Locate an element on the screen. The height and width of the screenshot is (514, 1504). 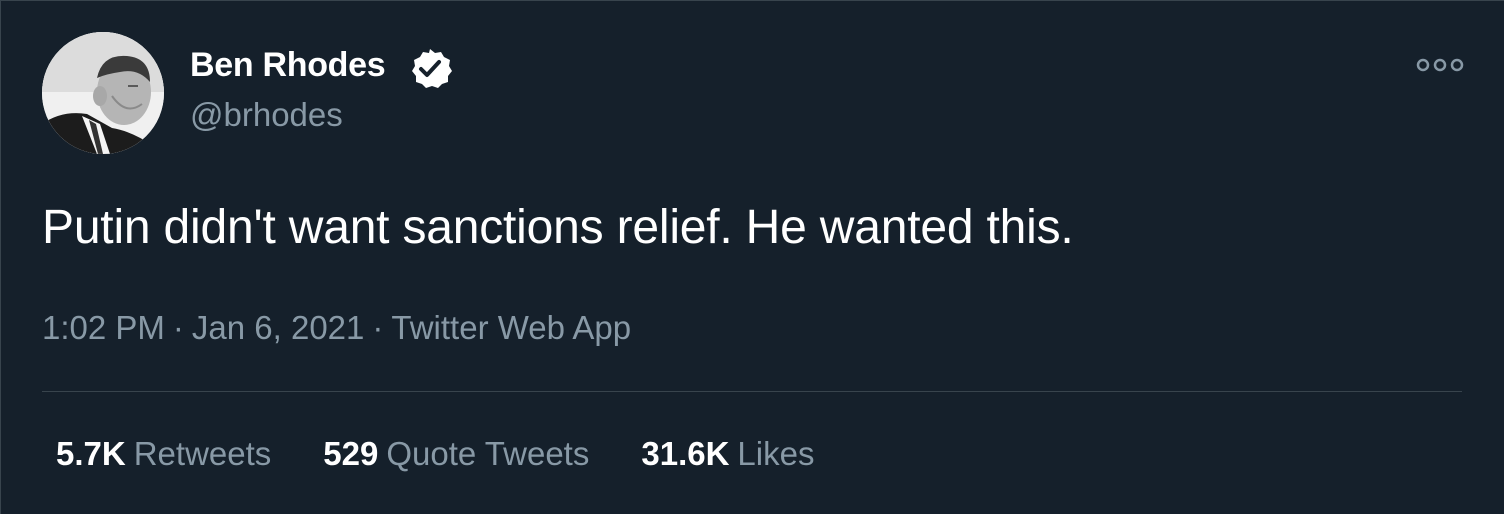
likes-stat: 31.6K Likes is located at coordinates (727, 454).